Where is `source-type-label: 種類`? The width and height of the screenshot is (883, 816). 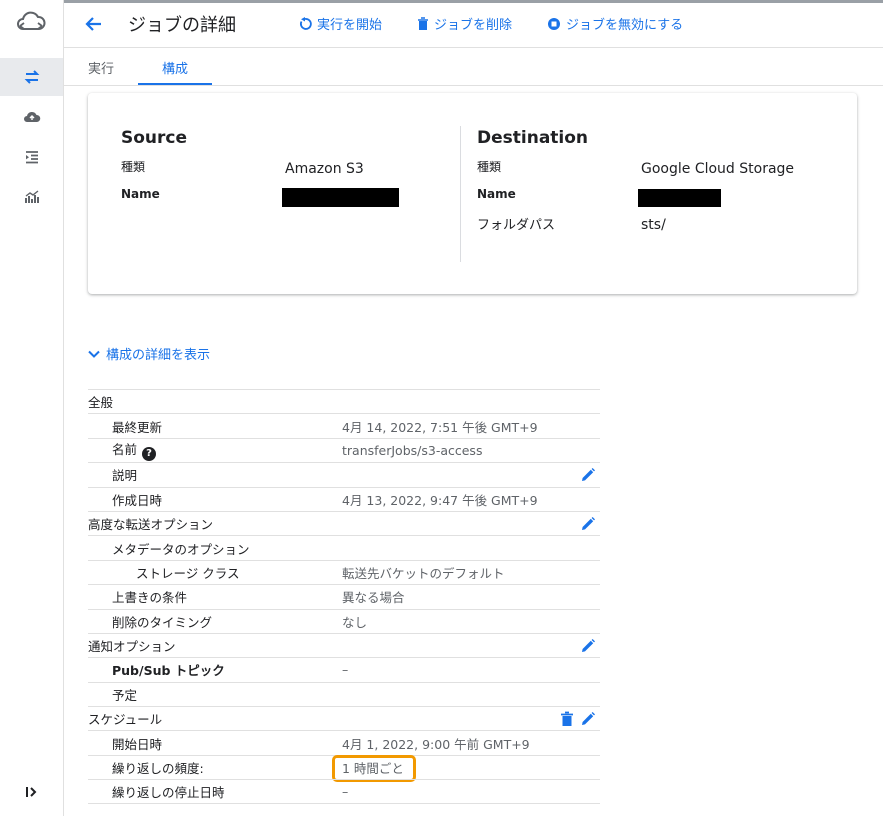
source-type-label: 種類 is located at coordinates (133, 167).